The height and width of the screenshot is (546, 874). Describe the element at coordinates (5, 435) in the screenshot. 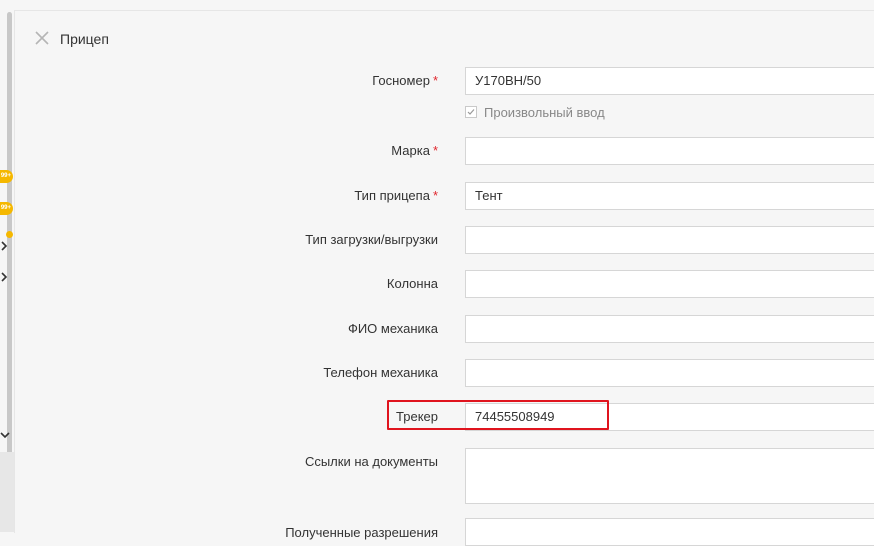

I see `chevron-down-icon` at that location.